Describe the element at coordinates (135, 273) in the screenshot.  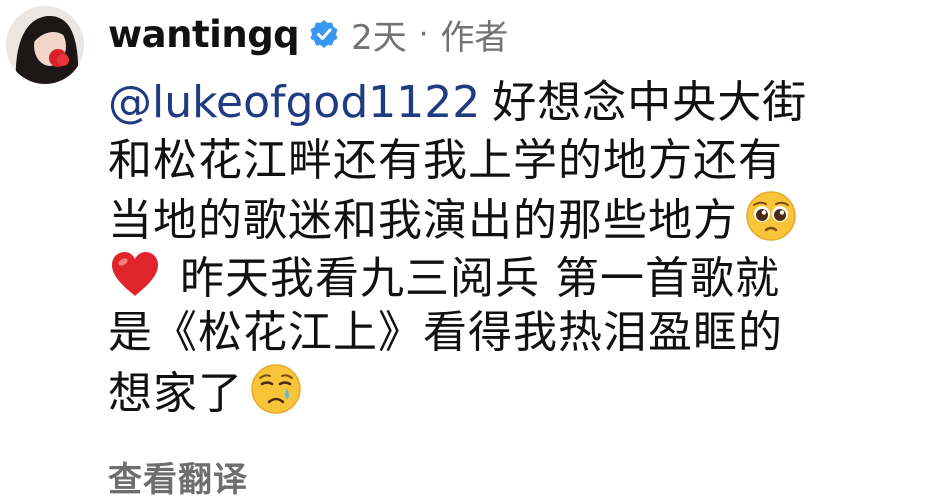
I see `red-heart-emoji-icon` at that location.